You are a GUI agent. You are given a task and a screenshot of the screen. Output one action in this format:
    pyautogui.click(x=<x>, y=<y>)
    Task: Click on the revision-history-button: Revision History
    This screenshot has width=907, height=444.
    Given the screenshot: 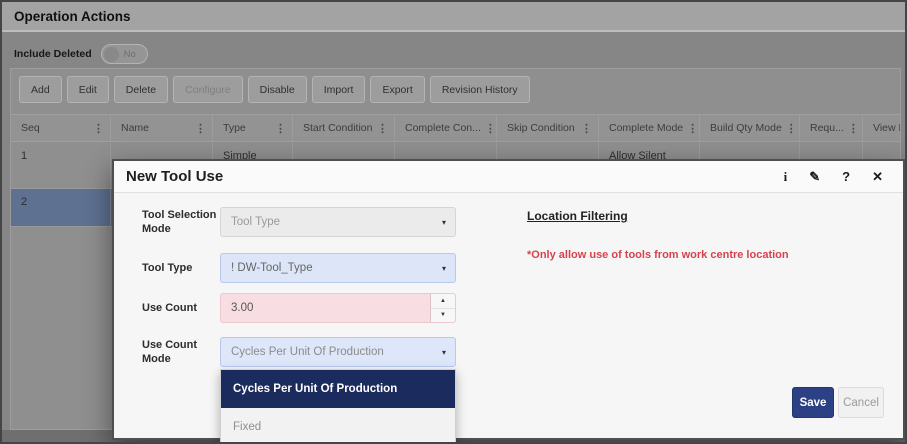 What is the action you would take?
    pyautogui.click(x=479, y=89)
    